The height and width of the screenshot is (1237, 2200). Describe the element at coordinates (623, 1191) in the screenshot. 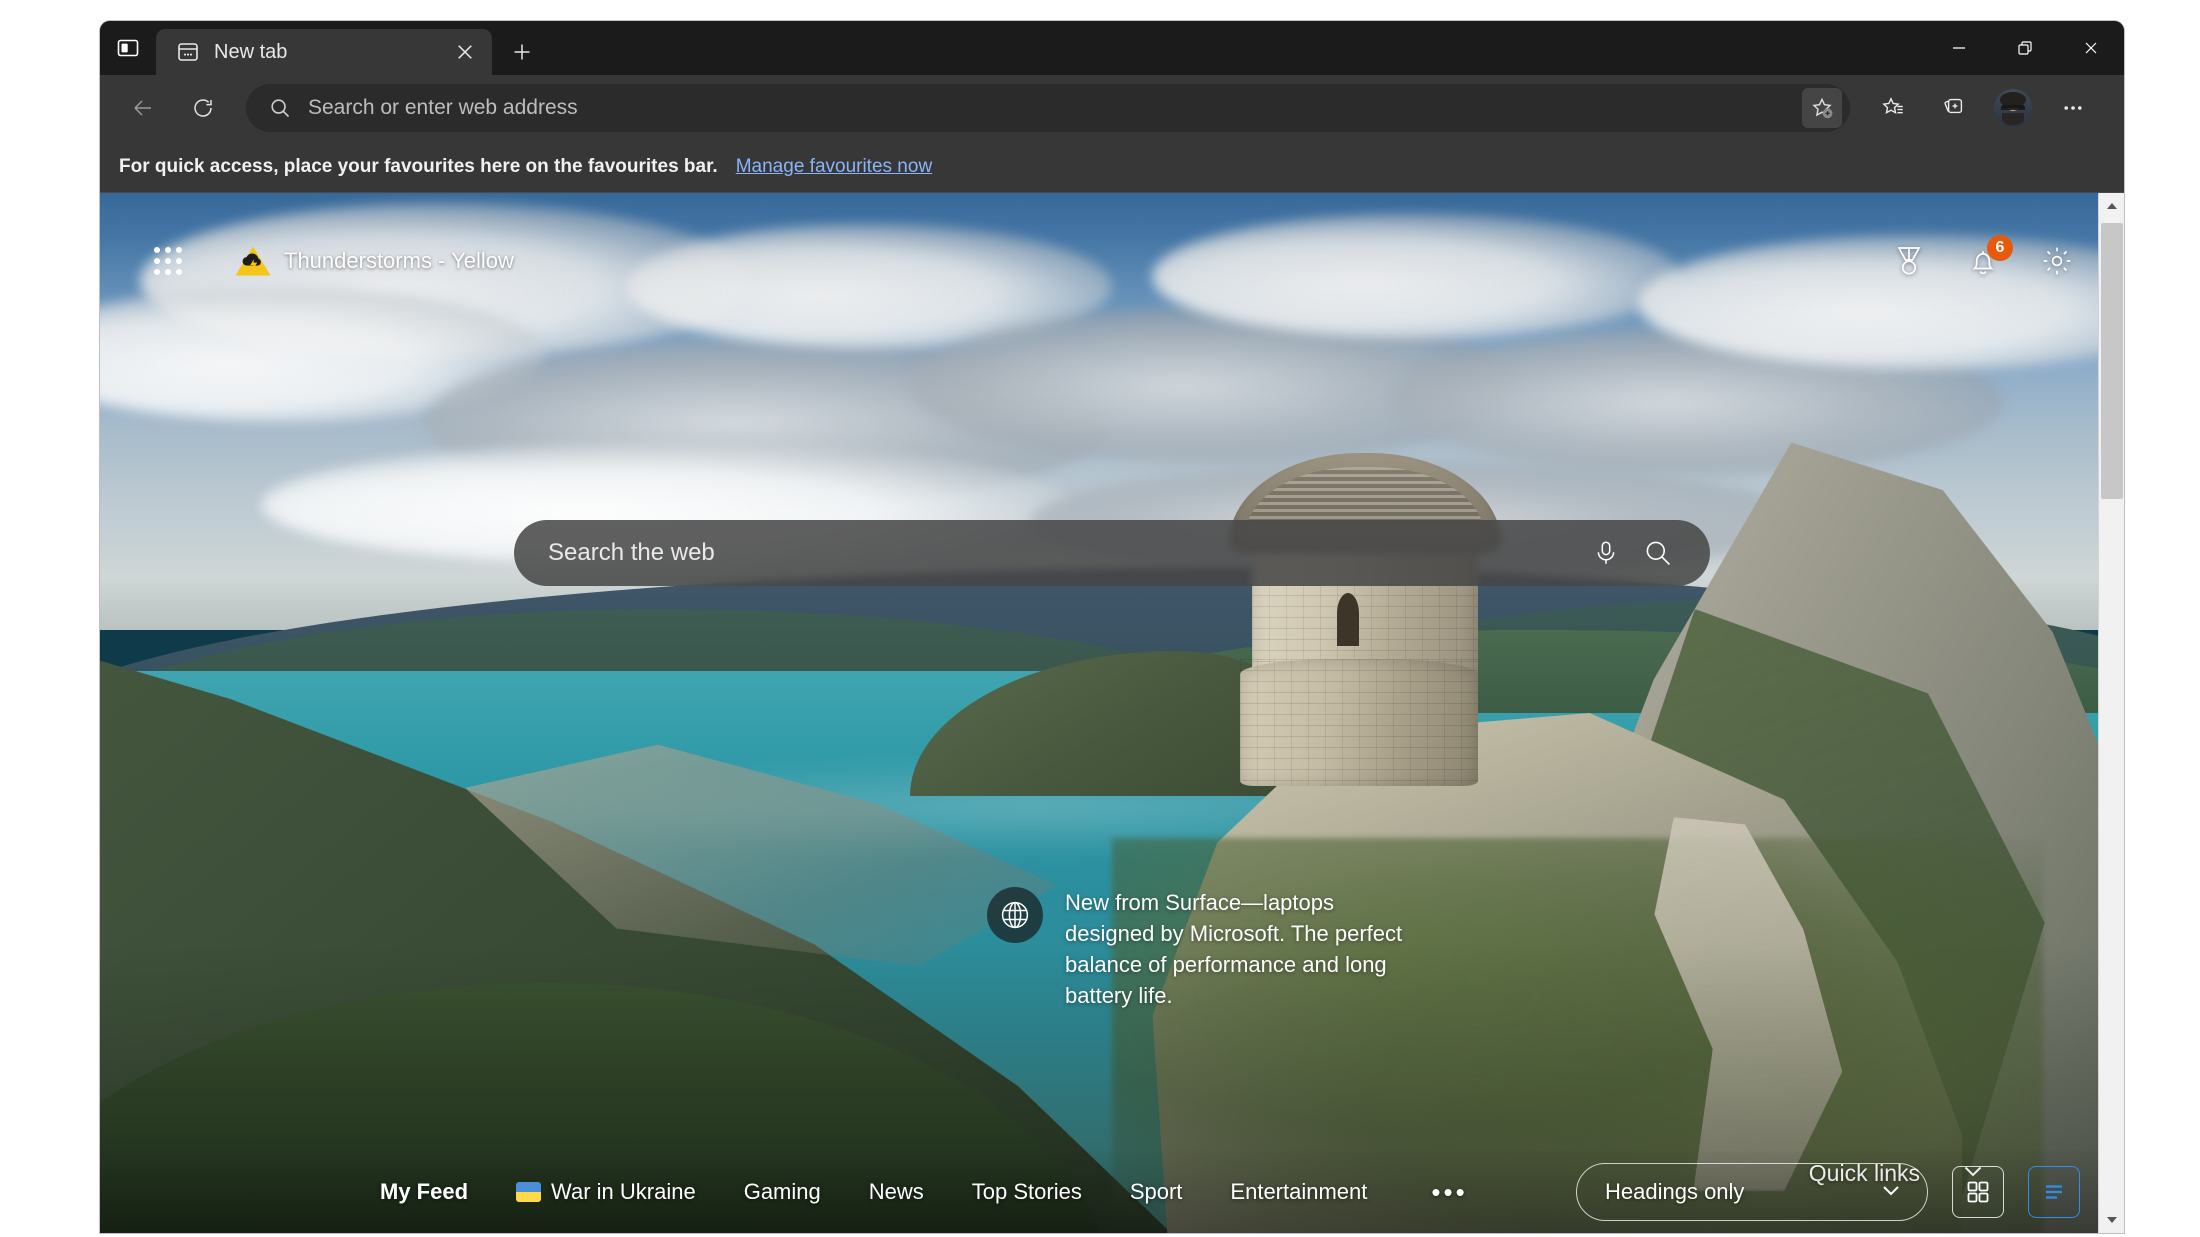

I see `feed-tab-label: War in Ukraine` at that location.